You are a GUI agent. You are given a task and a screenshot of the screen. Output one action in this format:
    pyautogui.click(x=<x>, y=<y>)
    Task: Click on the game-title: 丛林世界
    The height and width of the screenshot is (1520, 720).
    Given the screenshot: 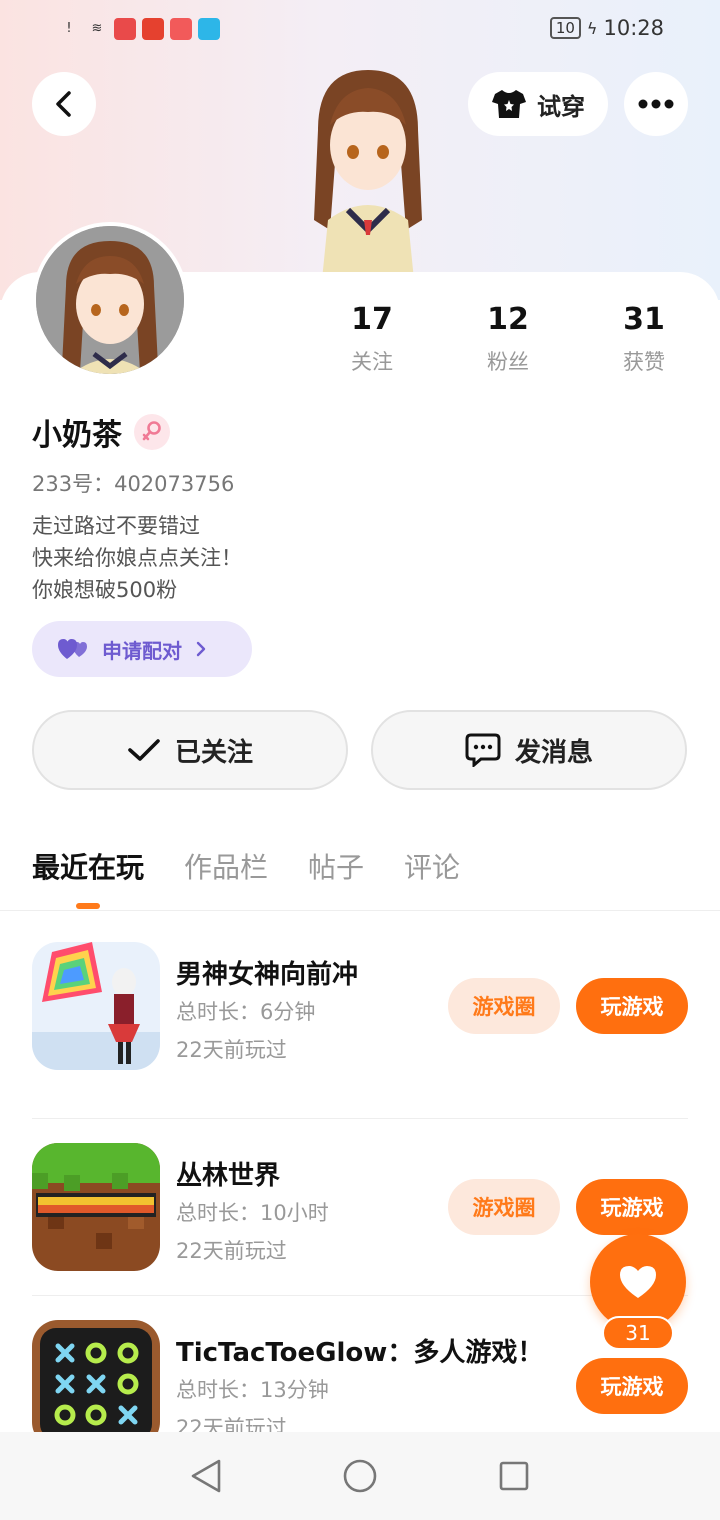 What is the action you would take?
    pyautogui.click(x=228, y=1176)
    